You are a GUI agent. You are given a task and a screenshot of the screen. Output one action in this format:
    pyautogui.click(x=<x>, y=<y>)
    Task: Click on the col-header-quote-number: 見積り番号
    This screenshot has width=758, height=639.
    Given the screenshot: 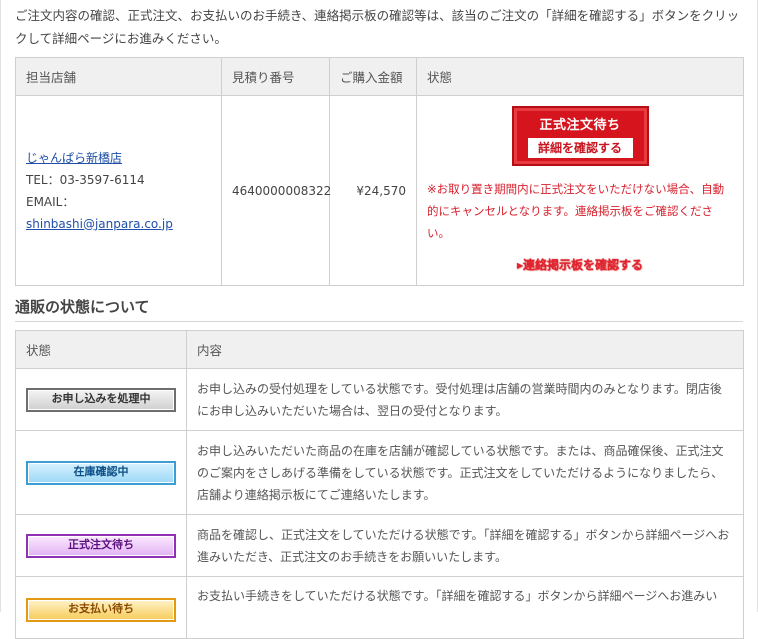 What is the action you would take?
    pyautogui.click(x=275, y=76)
    